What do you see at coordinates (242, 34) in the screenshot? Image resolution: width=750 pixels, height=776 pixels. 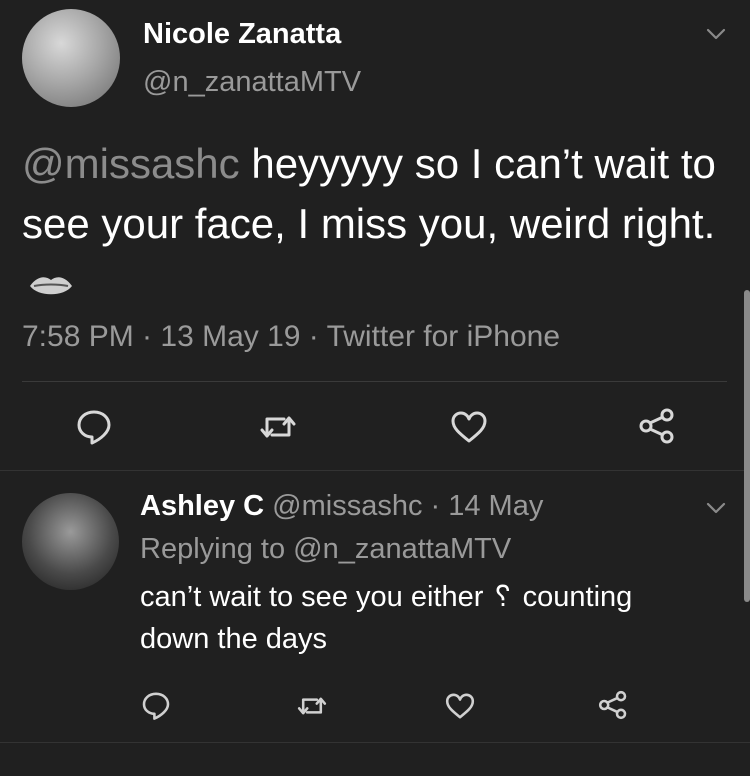 I see `author-display-name: Nicole Zanatta` at bounding box center [242, 34].